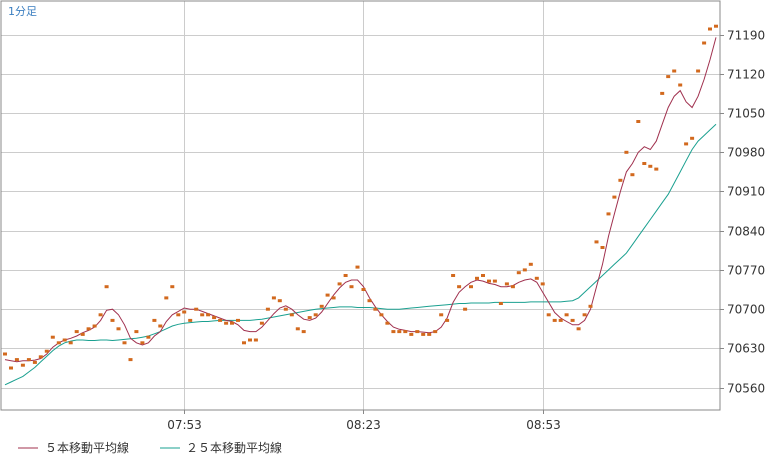 The height and width of the screenshot is (462, 784). I want to click on y-tick-label: 71120, so click(746, 75).